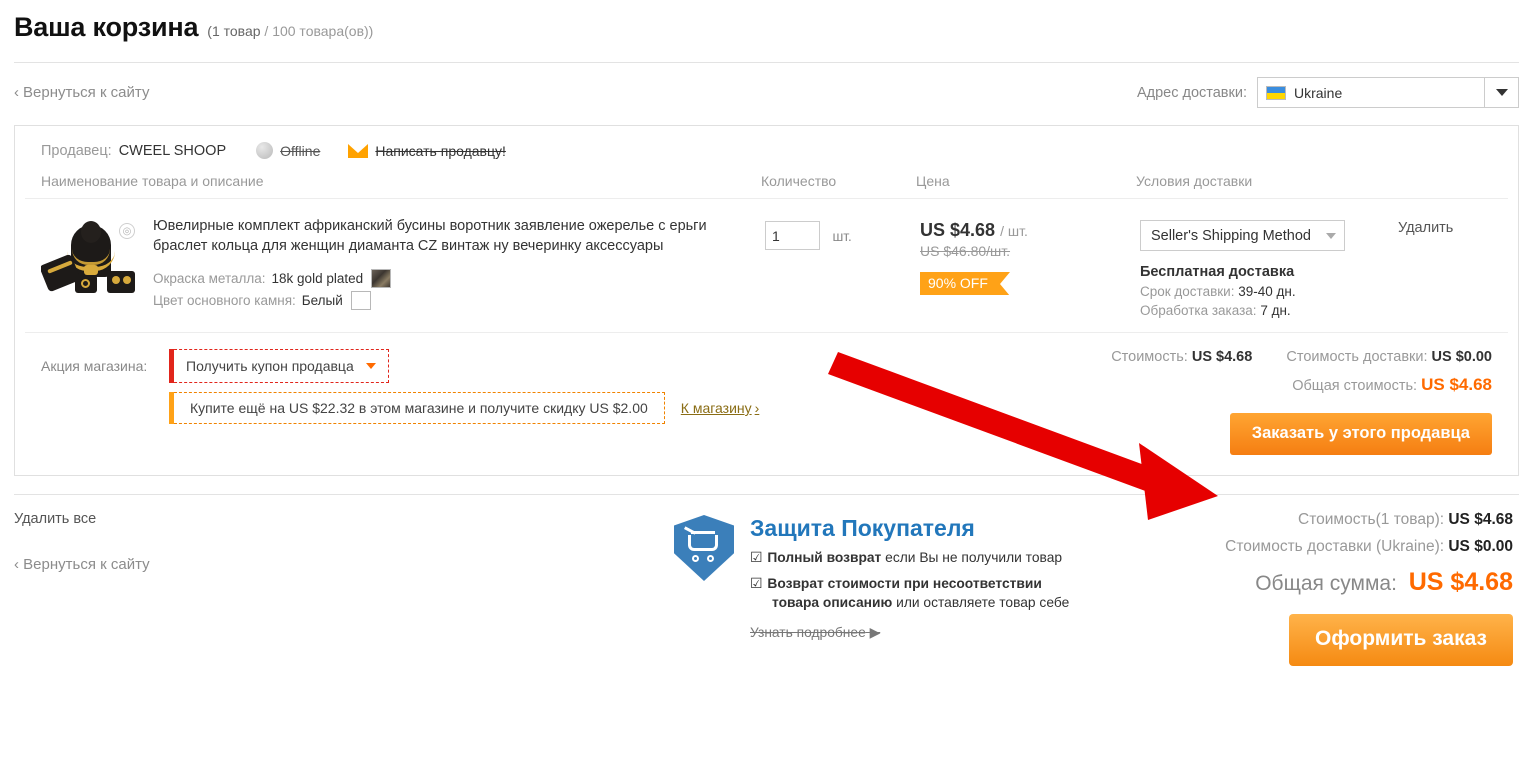 The height and width of the screenshot is (757, 1533). I want to click on delivery-time-value: 39-40 дн., so click(1267, 291).